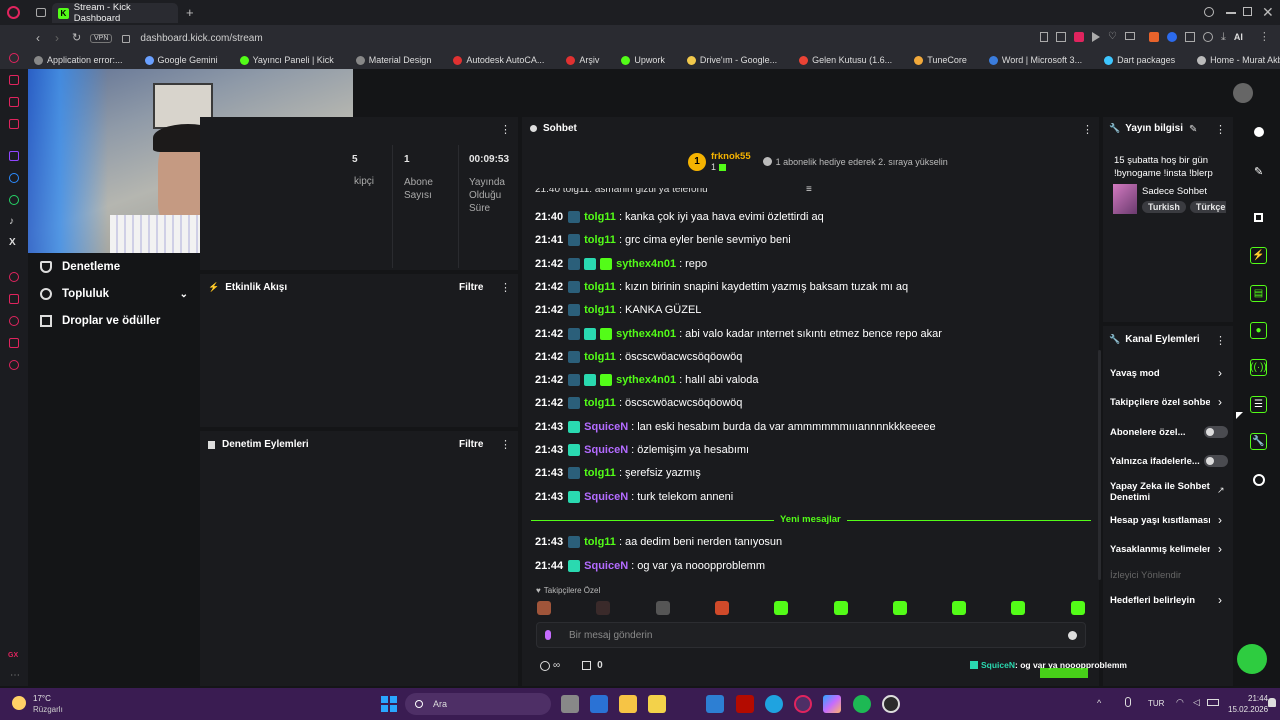 This screenshot has width=1280, height=720. What do you see at coordinates (80, 267) in the screenshot?
I see `sidebar-item-denetleme: Denetleme` at bounding box center [80, 267].